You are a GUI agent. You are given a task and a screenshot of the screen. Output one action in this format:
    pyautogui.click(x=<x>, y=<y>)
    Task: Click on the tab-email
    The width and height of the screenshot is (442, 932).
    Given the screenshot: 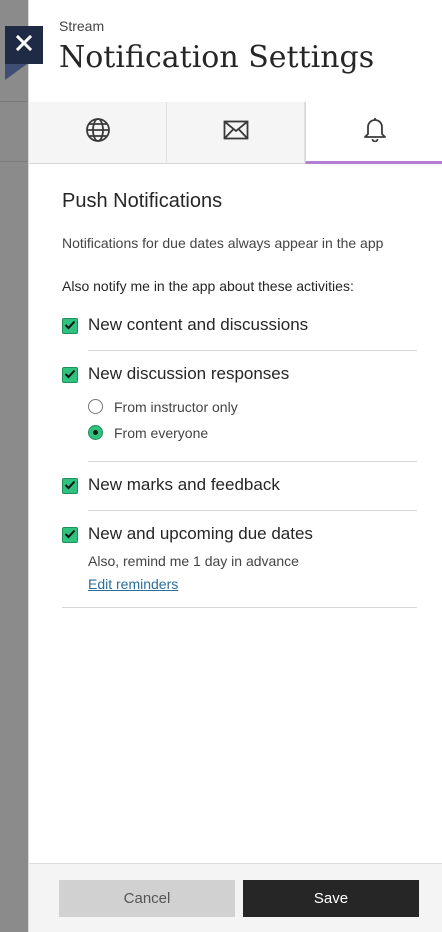 What is the action you would take?
    pyautogui.click(x=236, y=133)
    